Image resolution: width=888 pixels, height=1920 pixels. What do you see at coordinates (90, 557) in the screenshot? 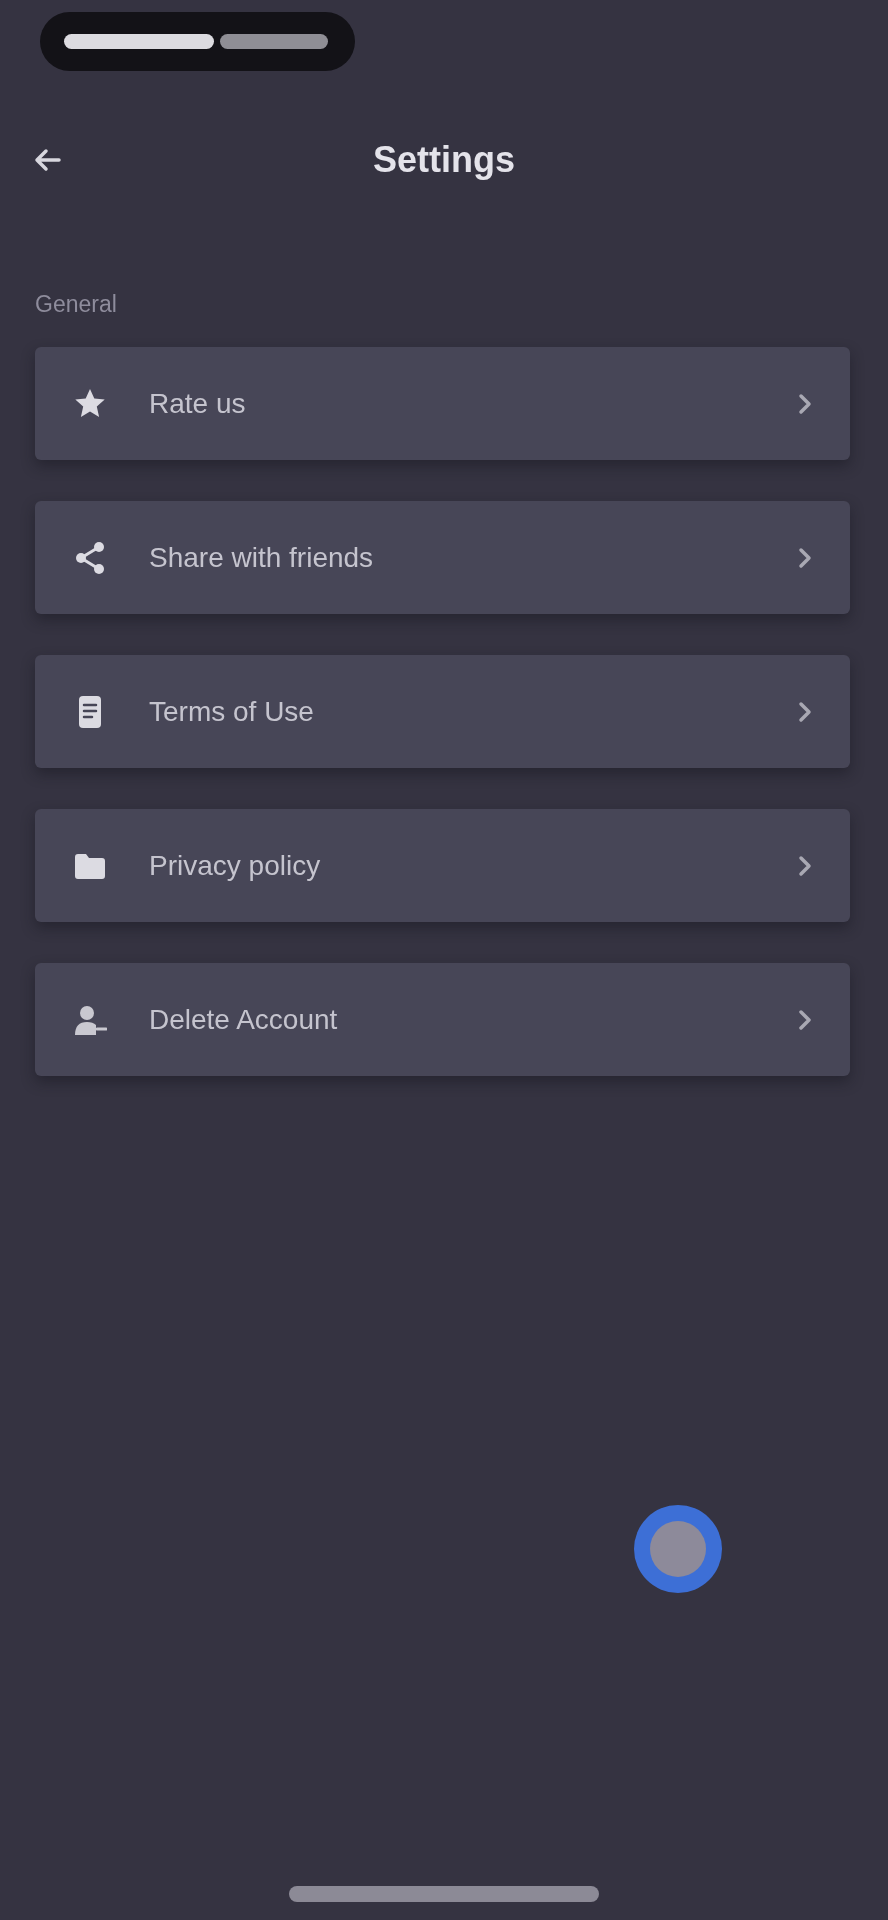
I see `share-icon` at bounding box center [90, 557].